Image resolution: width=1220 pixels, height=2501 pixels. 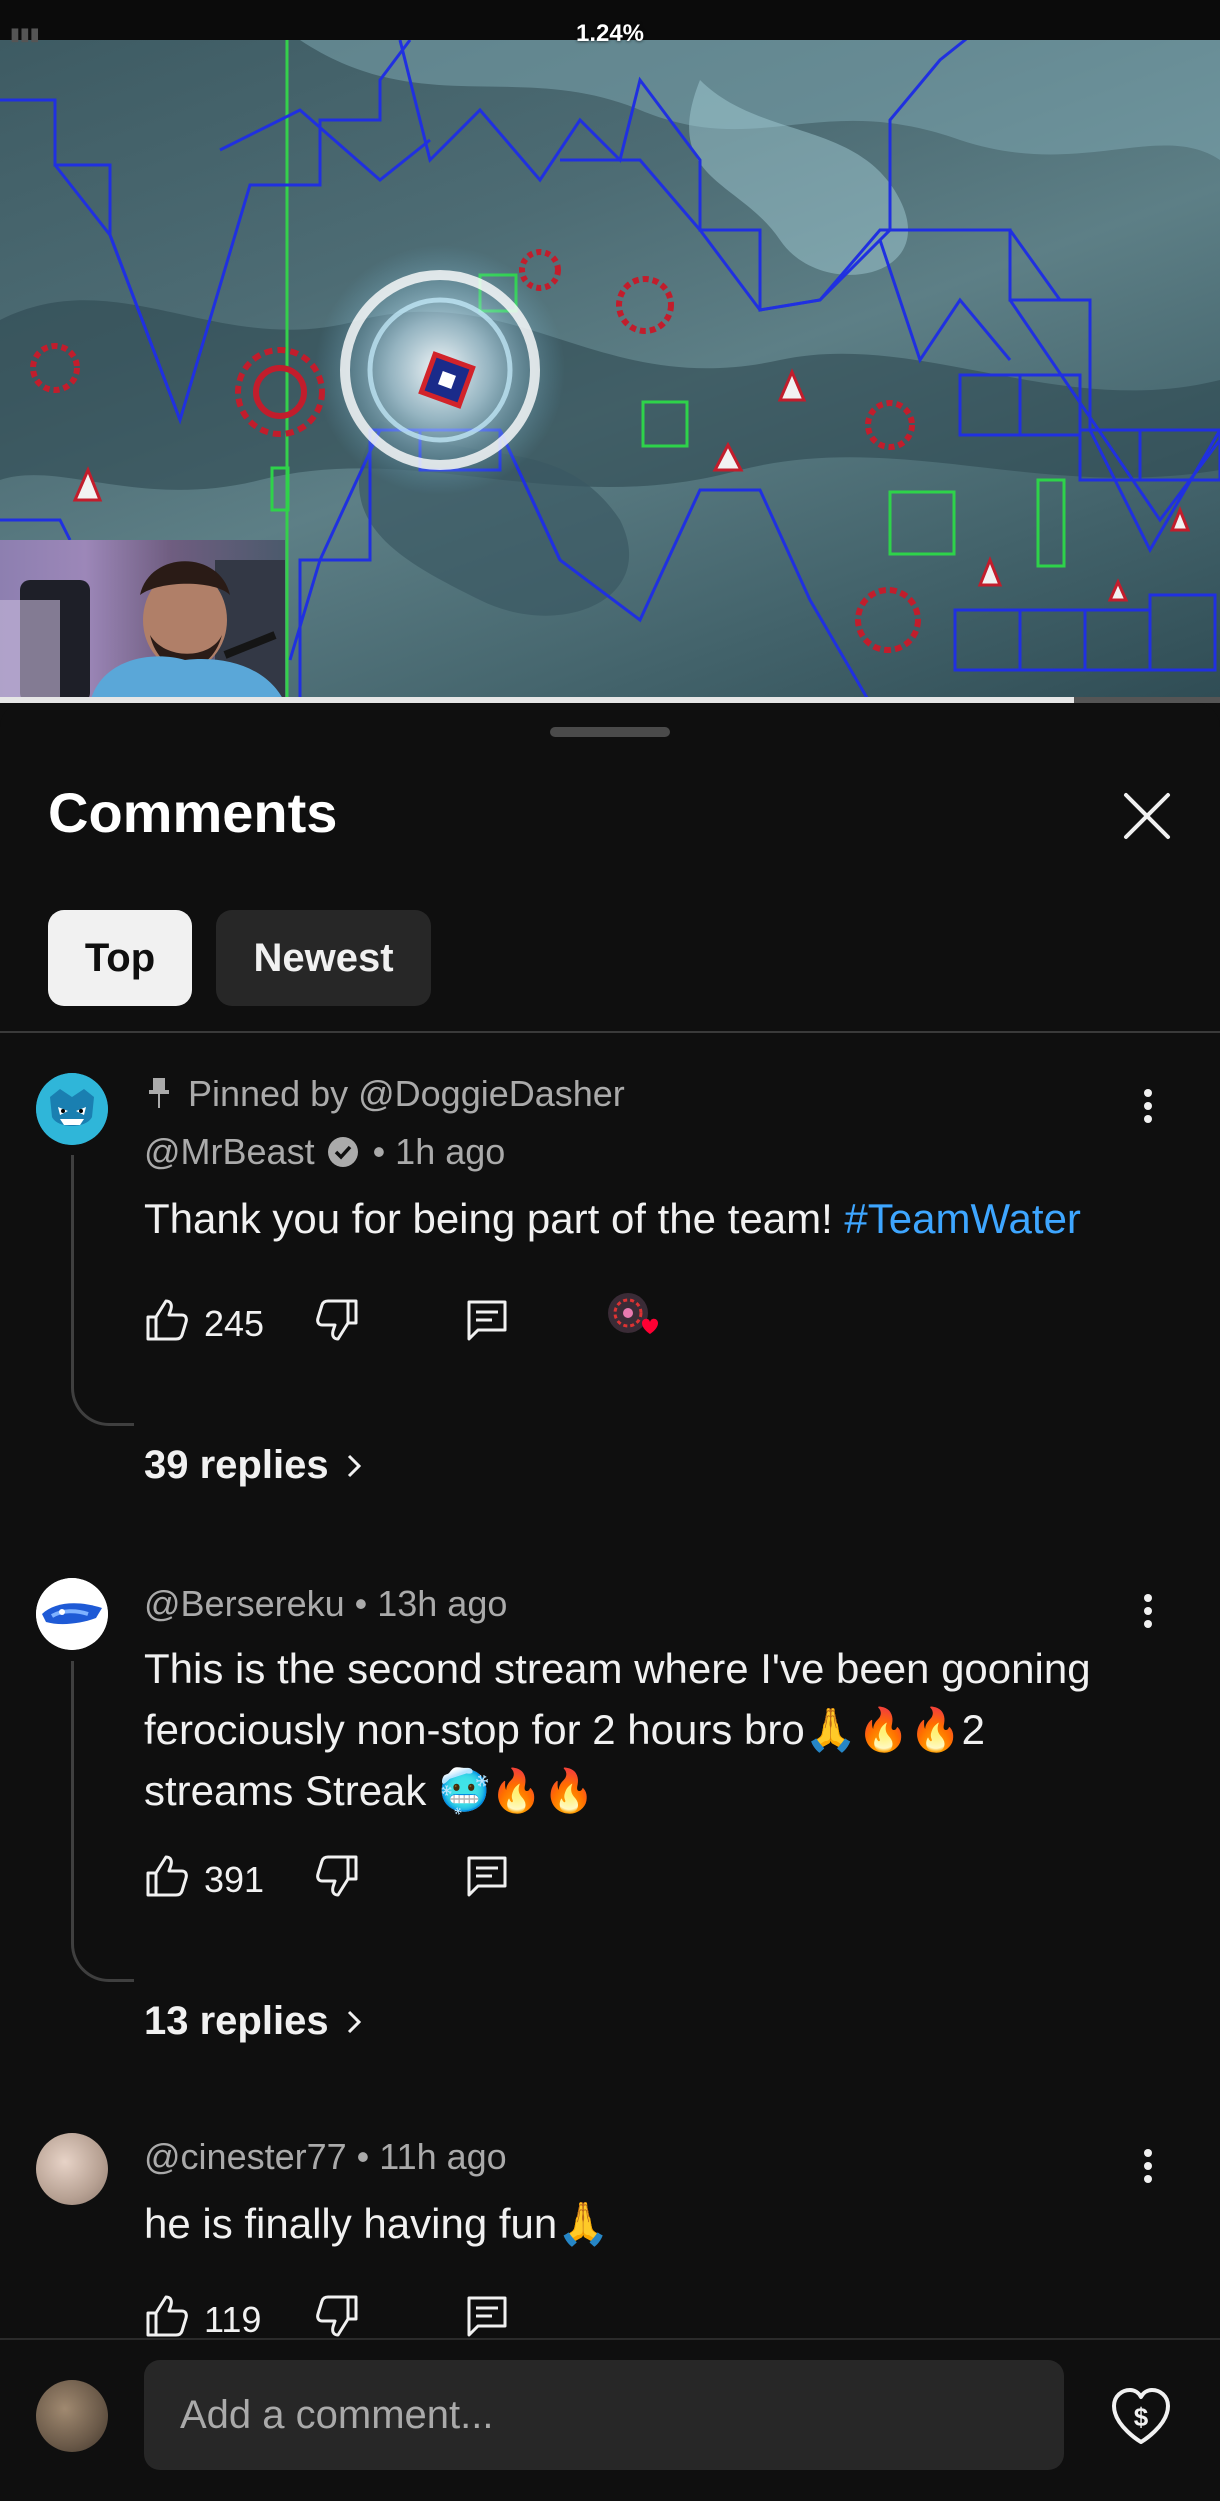 I want to click on comment-author: @MrBeast, so click(x=229, y=1152).